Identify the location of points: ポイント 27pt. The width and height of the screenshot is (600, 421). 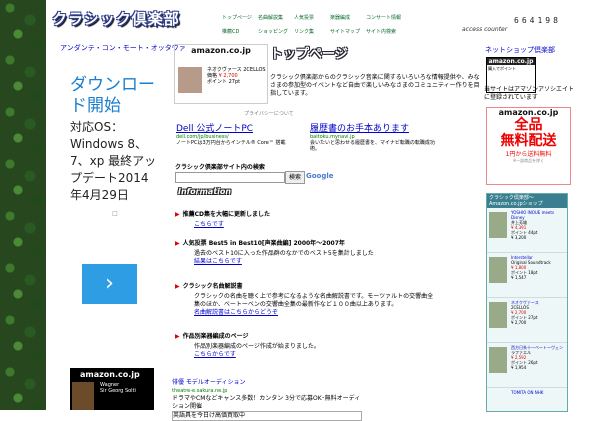
(224, 82).